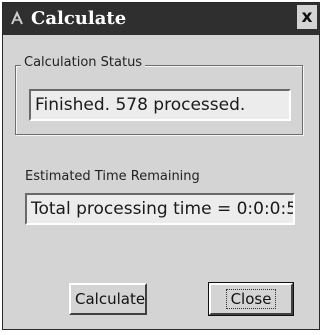  I want to click on close-button: Close, so click(251, 299).